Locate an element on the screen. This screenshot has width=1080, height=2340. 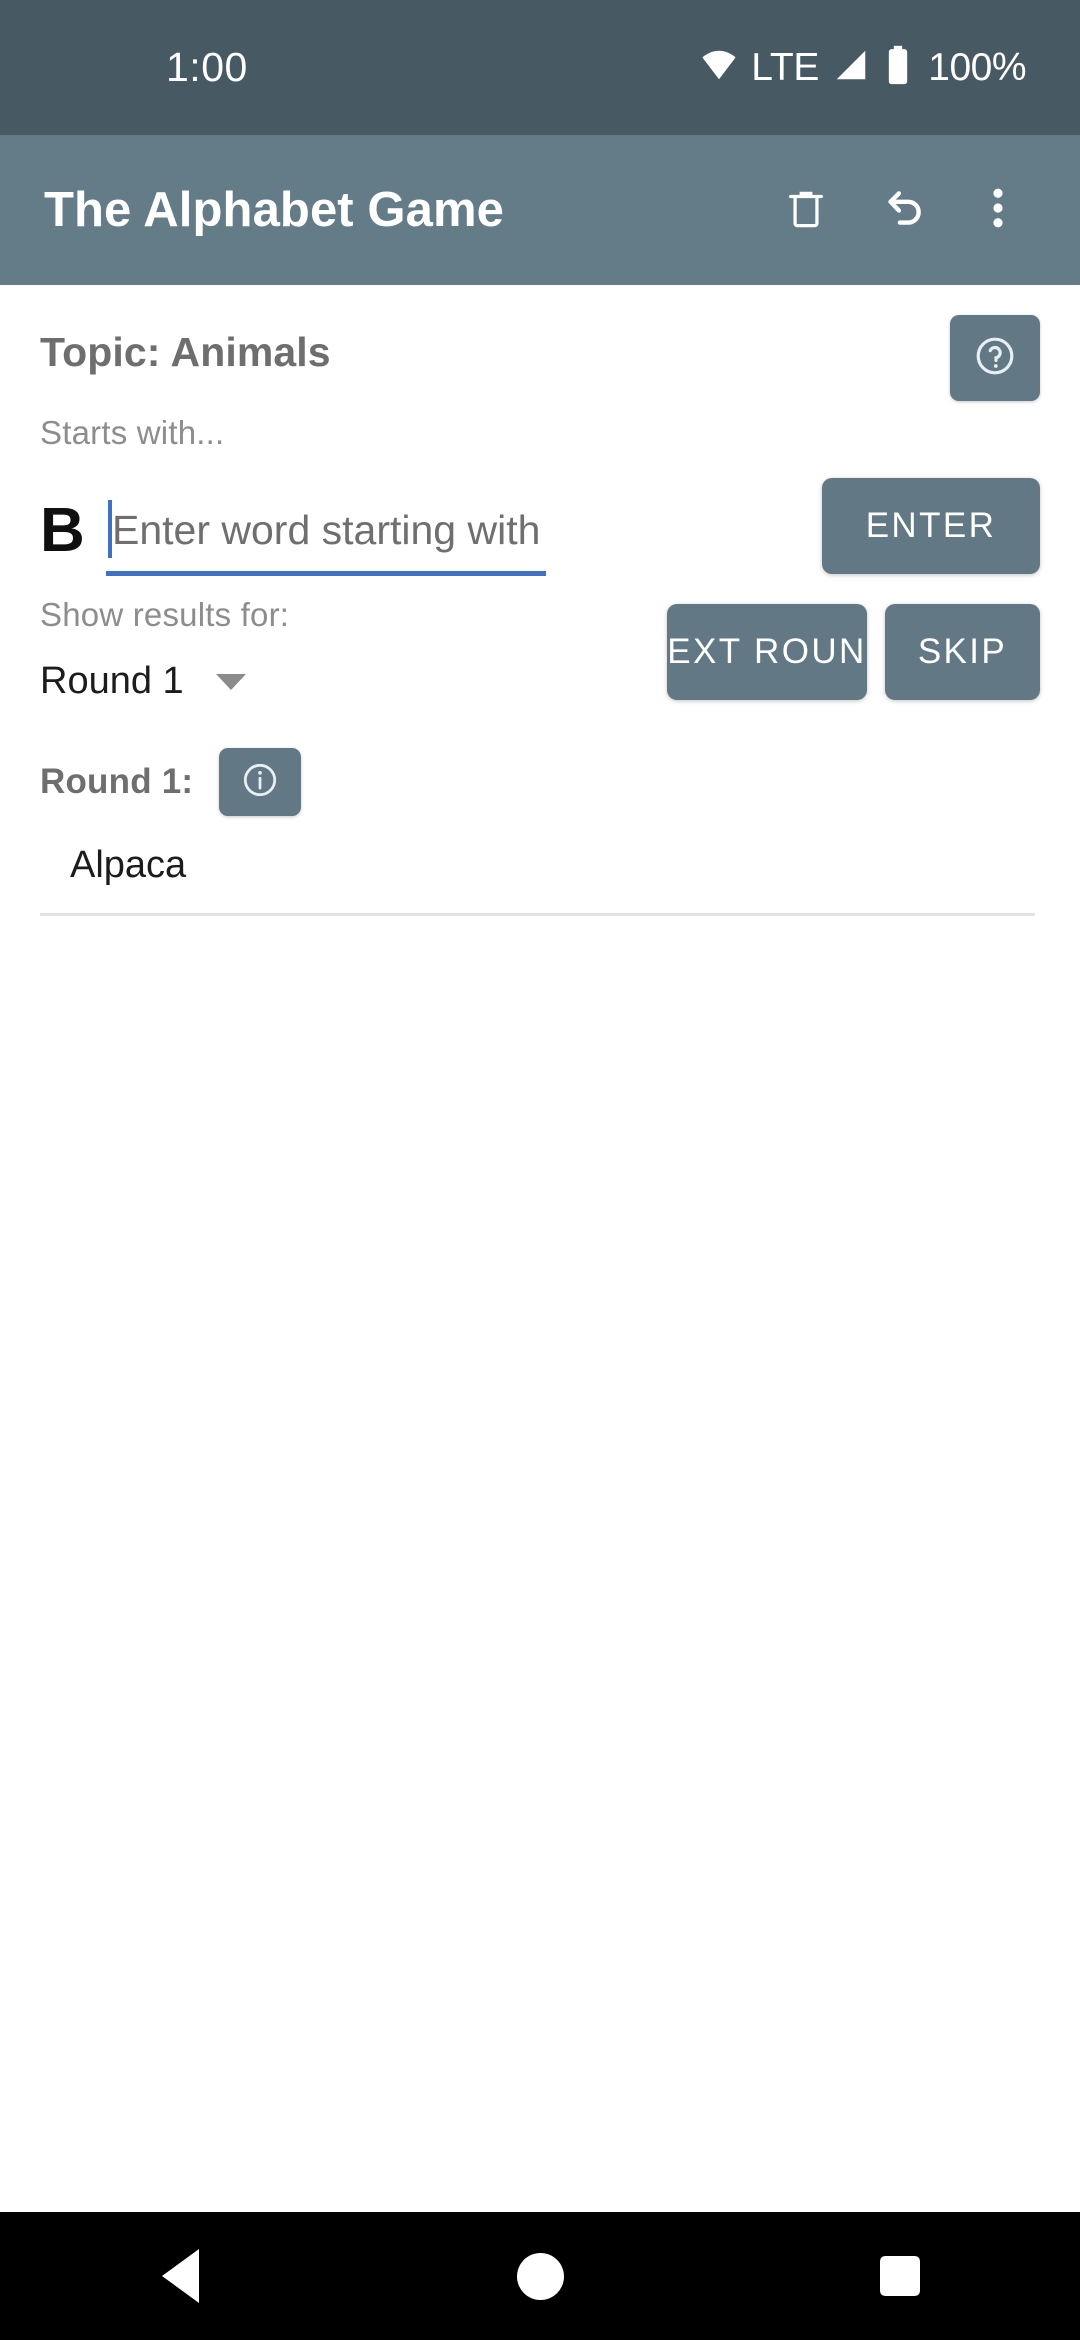
undo-button is located at coordinates (902, 210).